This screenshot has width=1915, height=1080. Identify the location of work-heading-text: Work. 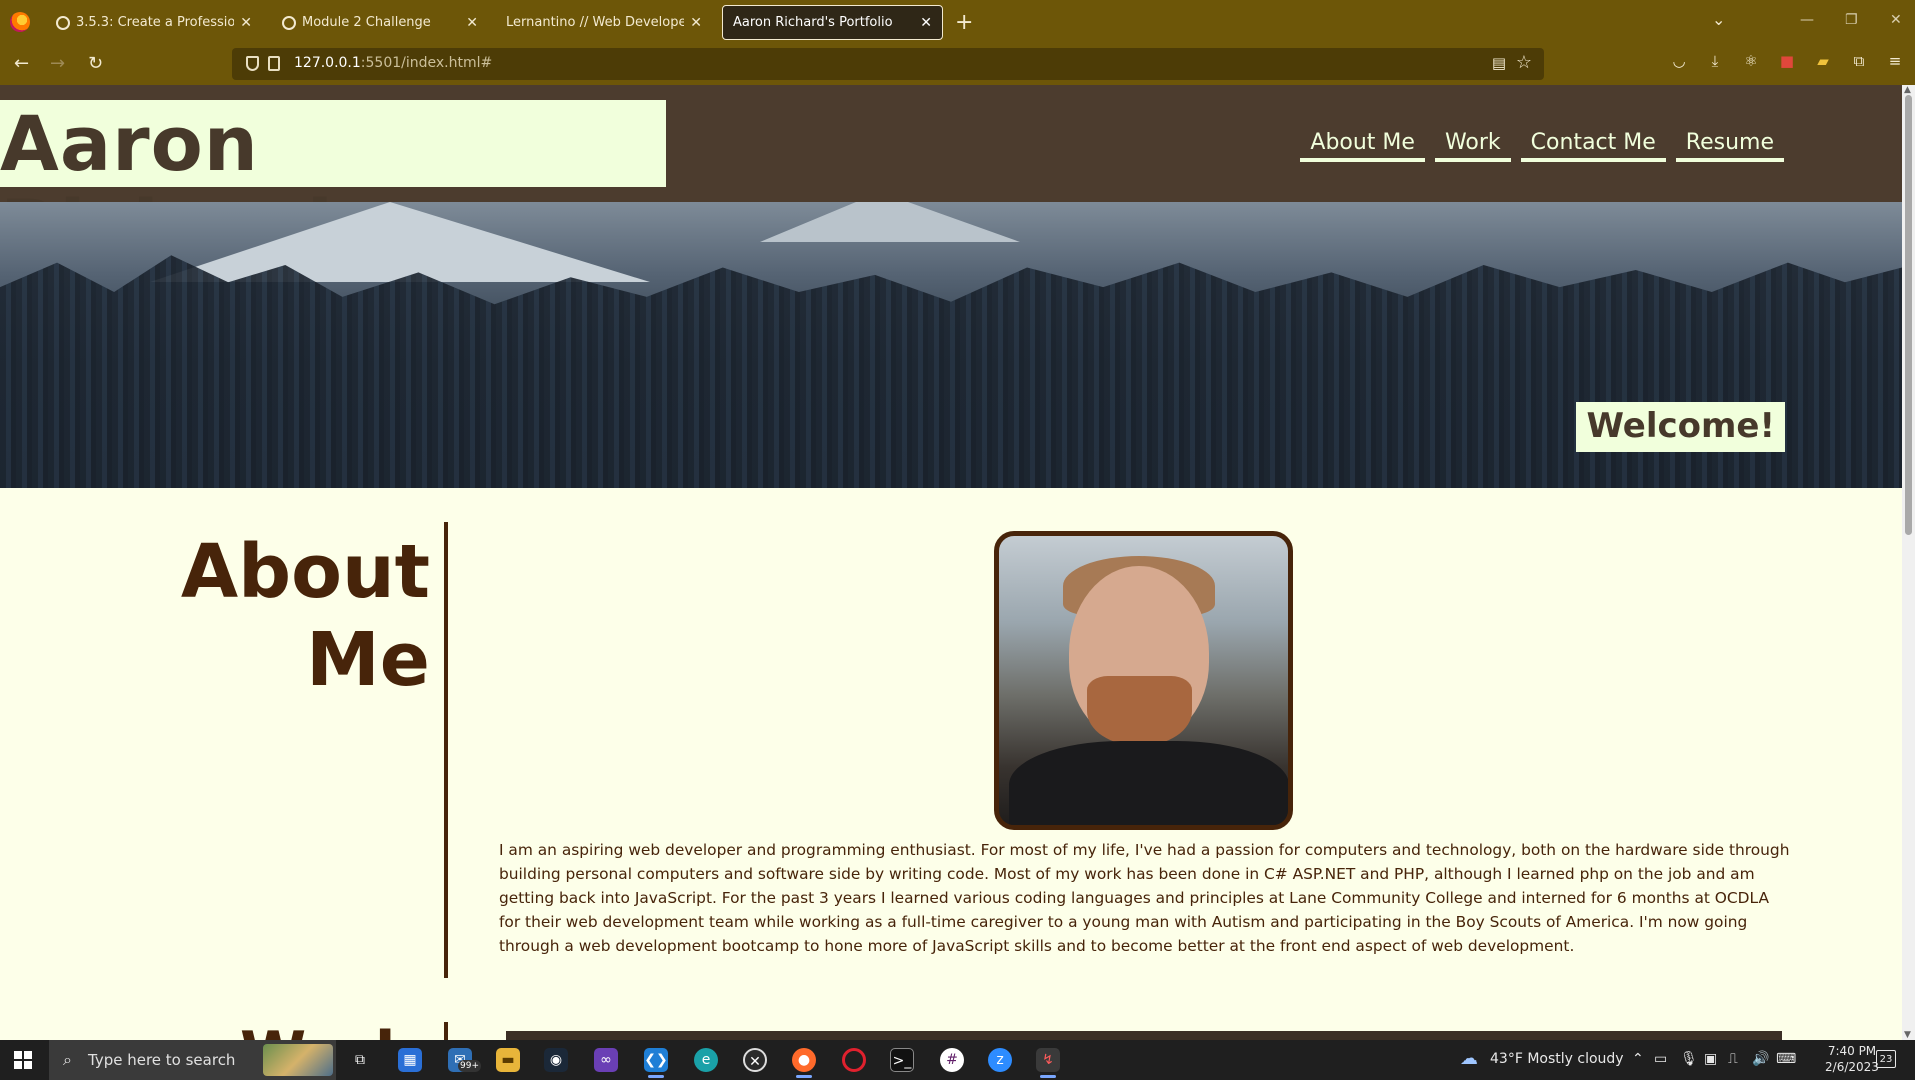
(340, 1032).